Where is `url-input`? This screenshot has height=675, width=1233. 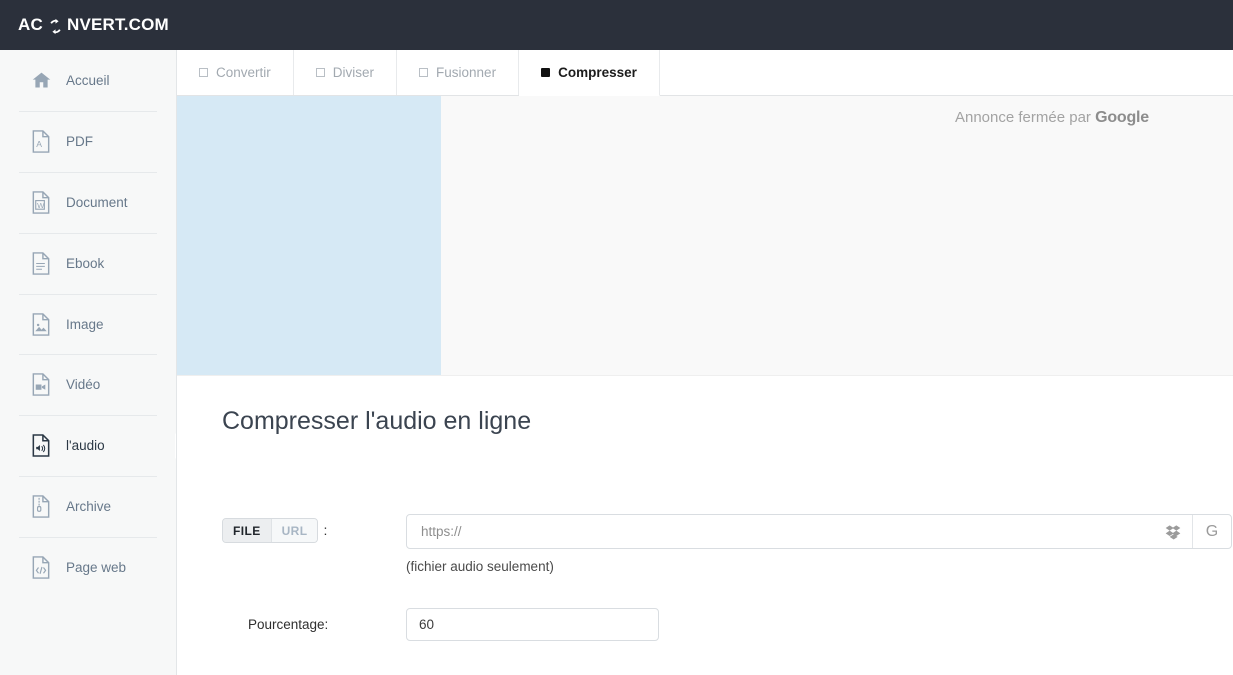
url-input is located at coordinates (819, 531).